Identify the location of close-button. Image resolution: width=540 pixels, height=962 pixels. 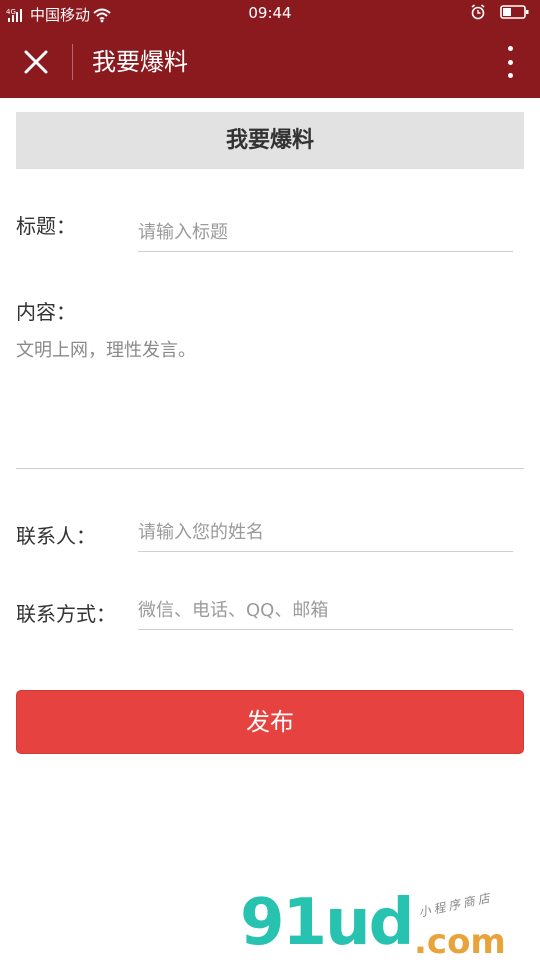
(36, 62).